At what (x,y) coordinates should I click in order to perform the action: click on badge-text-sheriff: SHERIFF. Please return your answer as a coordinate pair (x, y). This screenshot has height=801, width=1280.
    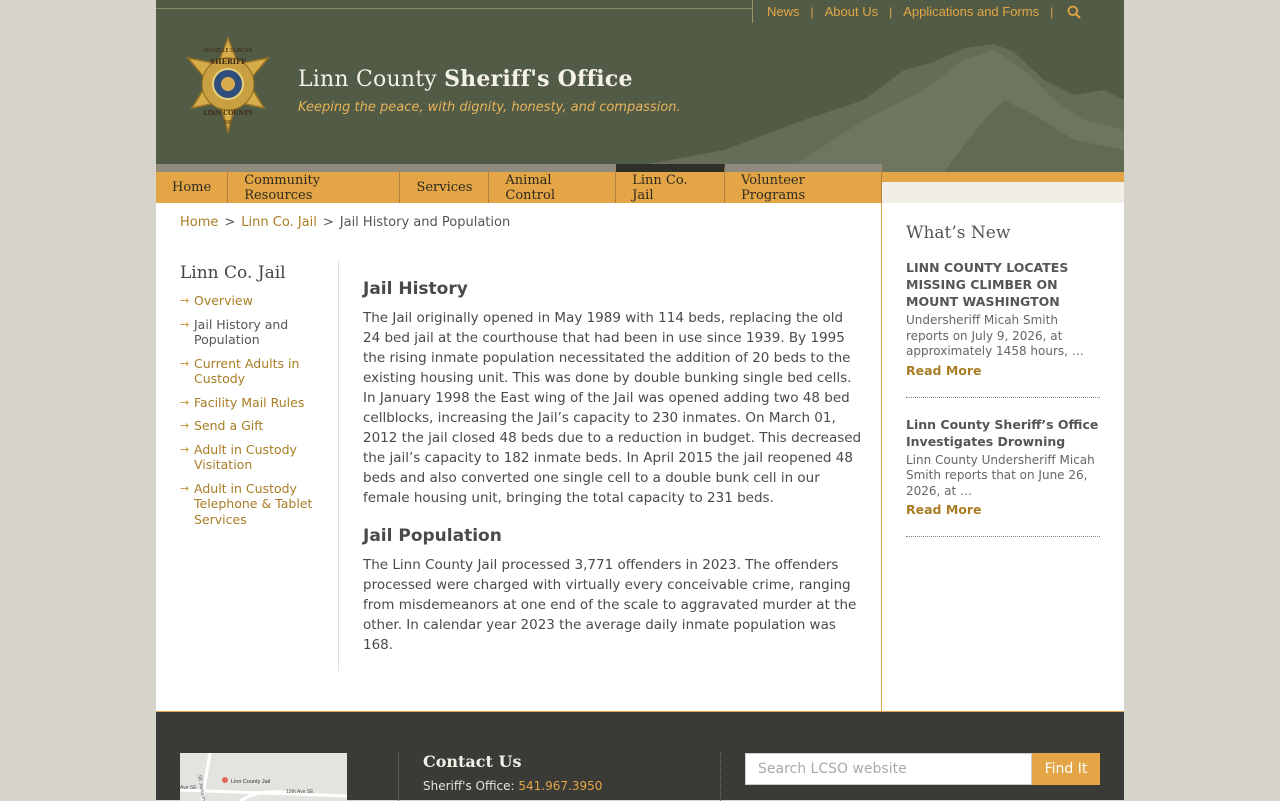
    Looking at the image, I should click on (228, 61).